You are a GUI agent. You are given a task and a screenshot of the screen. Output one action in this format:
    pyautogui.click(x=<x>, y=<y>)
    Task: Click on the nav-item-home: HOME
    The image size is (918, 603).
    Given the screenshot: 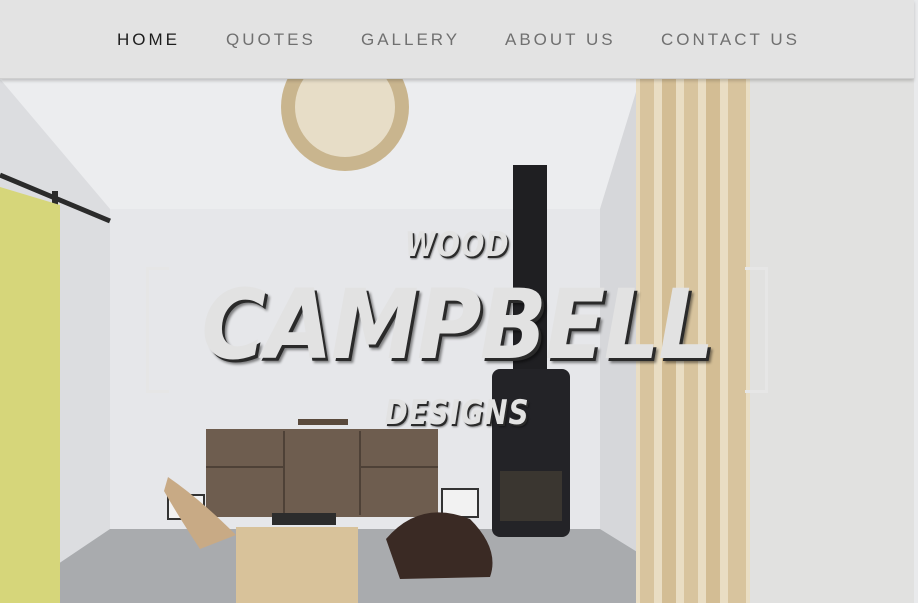 What is the action you would take?
    pyautogui.click(x=148, y=40)
    